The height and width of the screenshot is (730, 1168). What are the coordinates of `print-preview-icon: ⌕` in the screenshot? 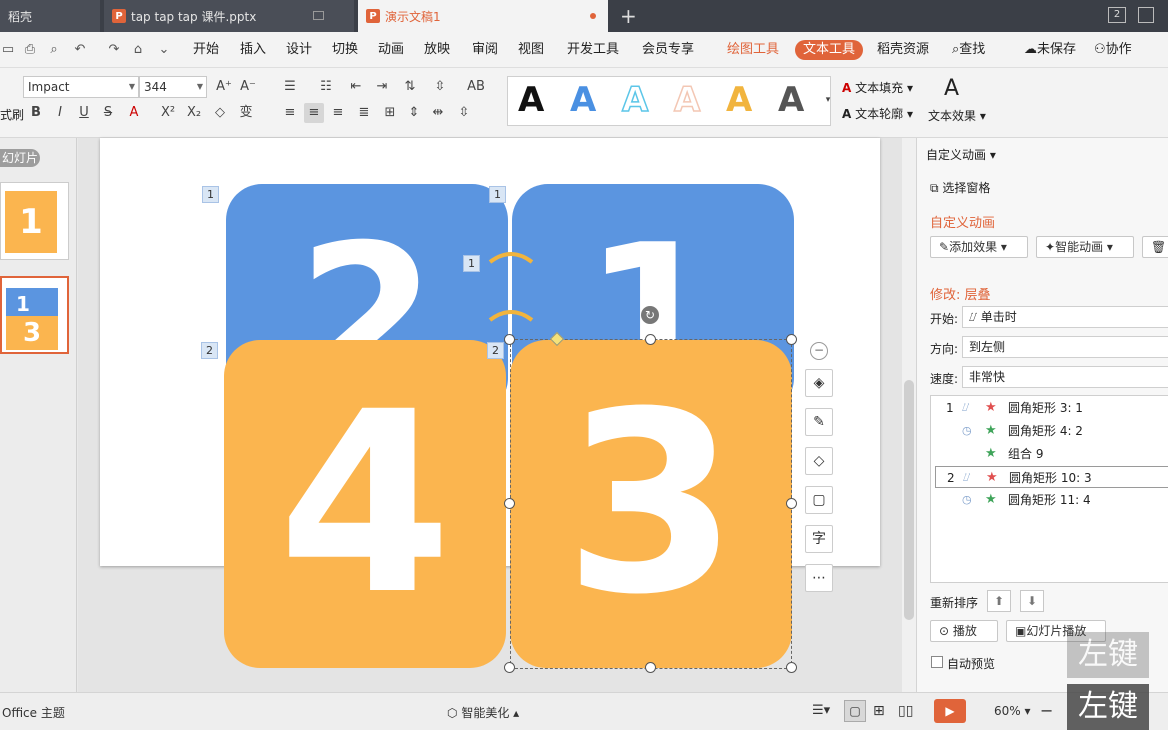 It's located at (54, 50).